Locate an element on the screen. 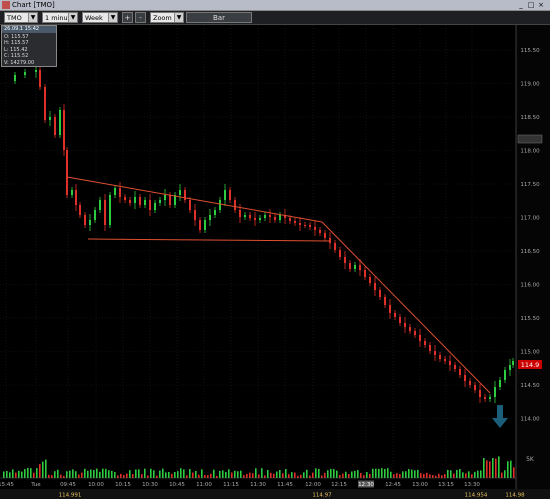  range-select: Week ▼ is located at coordinates (100, 17).